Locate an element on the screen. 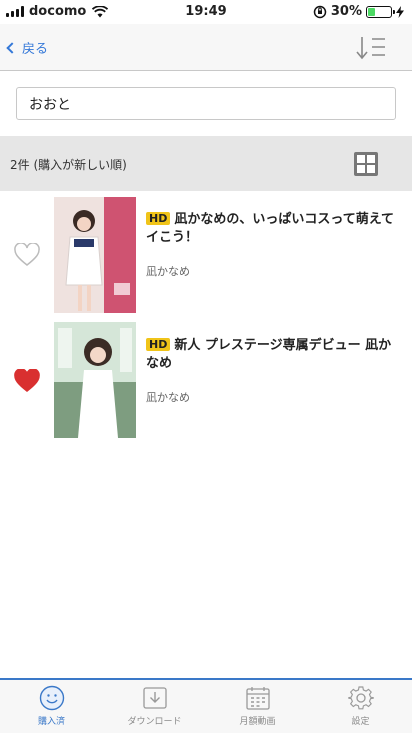 The height and width of the screenshot is (733, 412). tab-monthly: 月額動画 is located at coordinates (257, 706).